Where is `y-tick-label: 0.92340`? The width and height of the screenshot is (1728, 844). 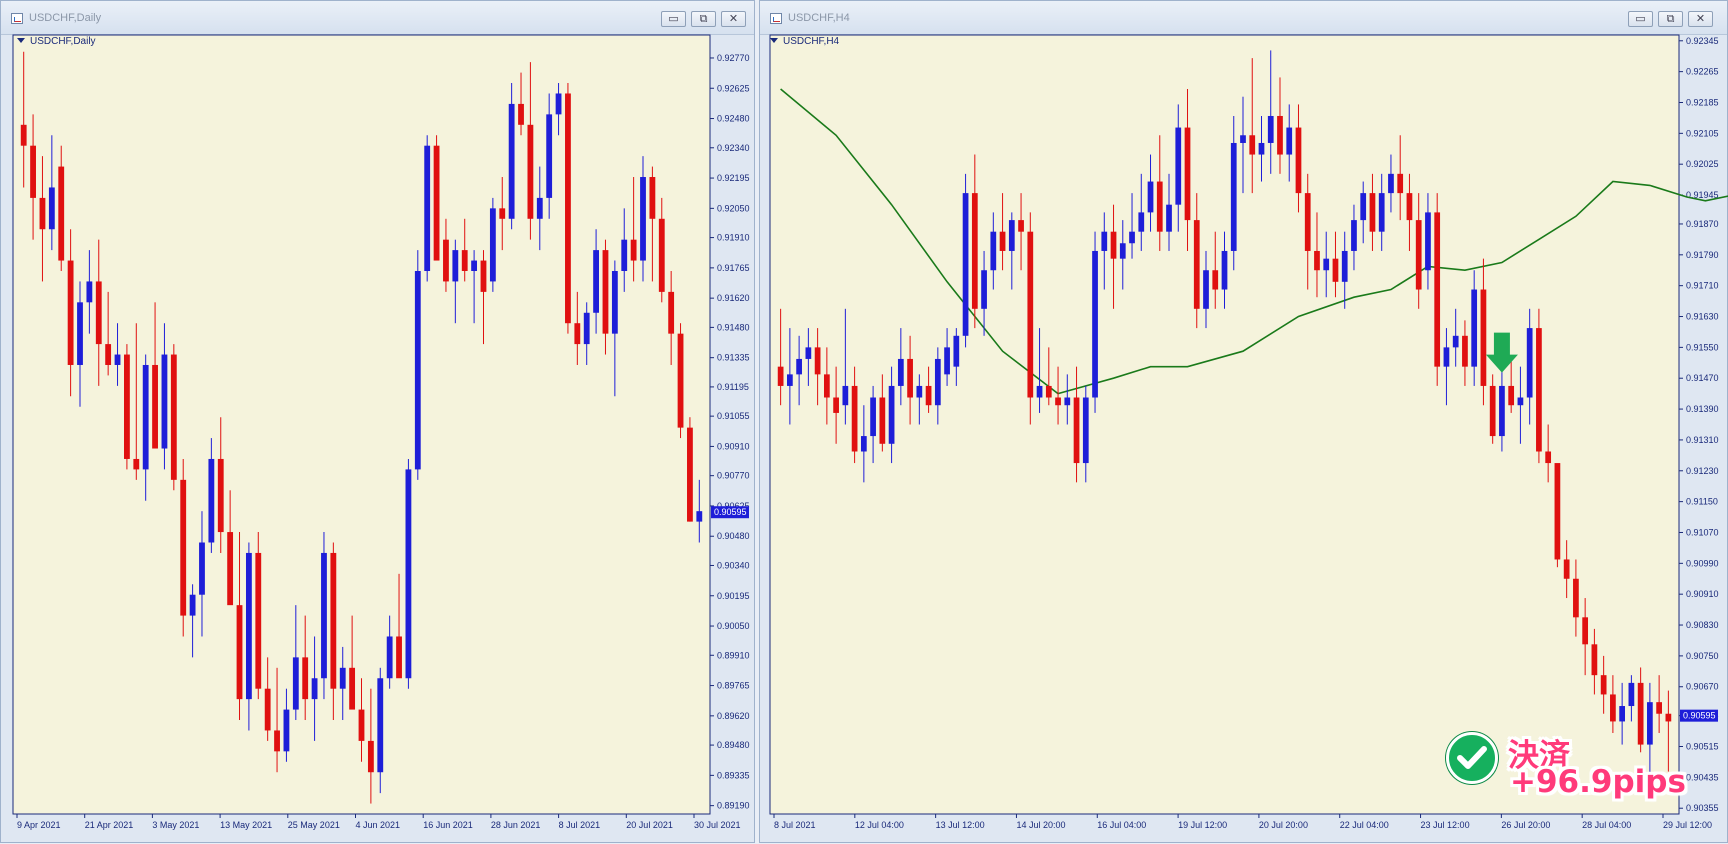
y-tick-label: 0.92340 is located at coordinates (733, 148).